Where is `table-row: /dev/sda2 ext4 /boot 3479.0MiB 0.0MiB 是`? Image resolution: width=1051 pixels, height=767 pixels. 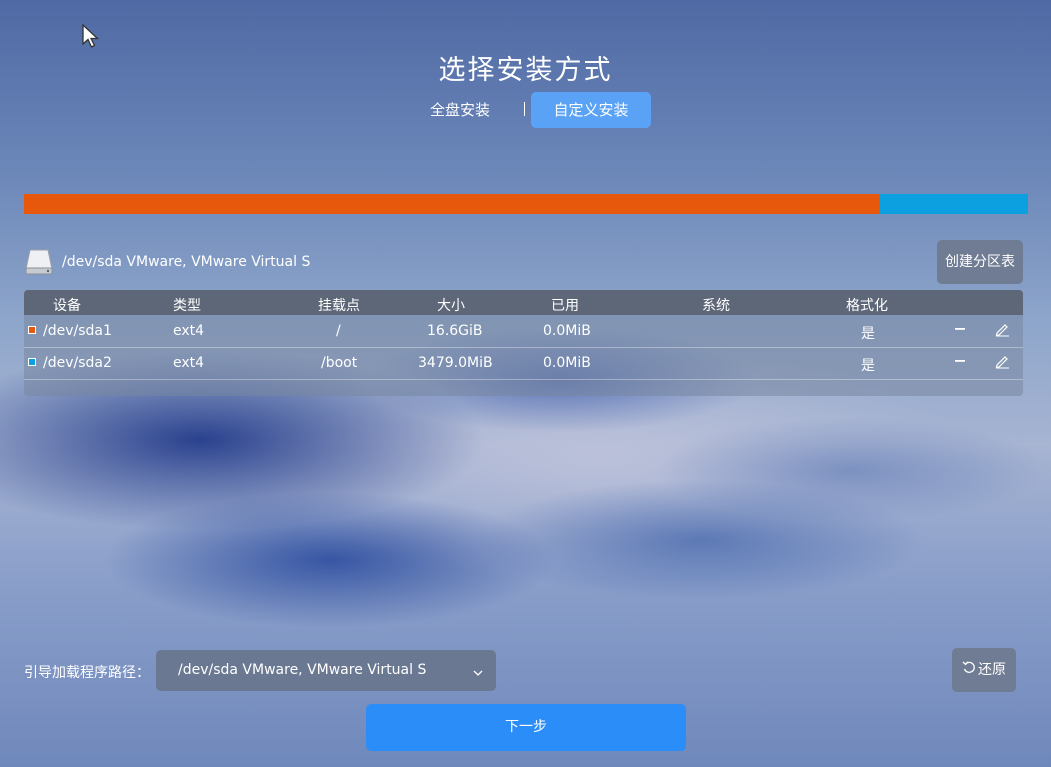 table-row: /dev/sda2 ext4 /boot 3479.0MiB 0.0MiB 是 is located at coordinates (523, 363).